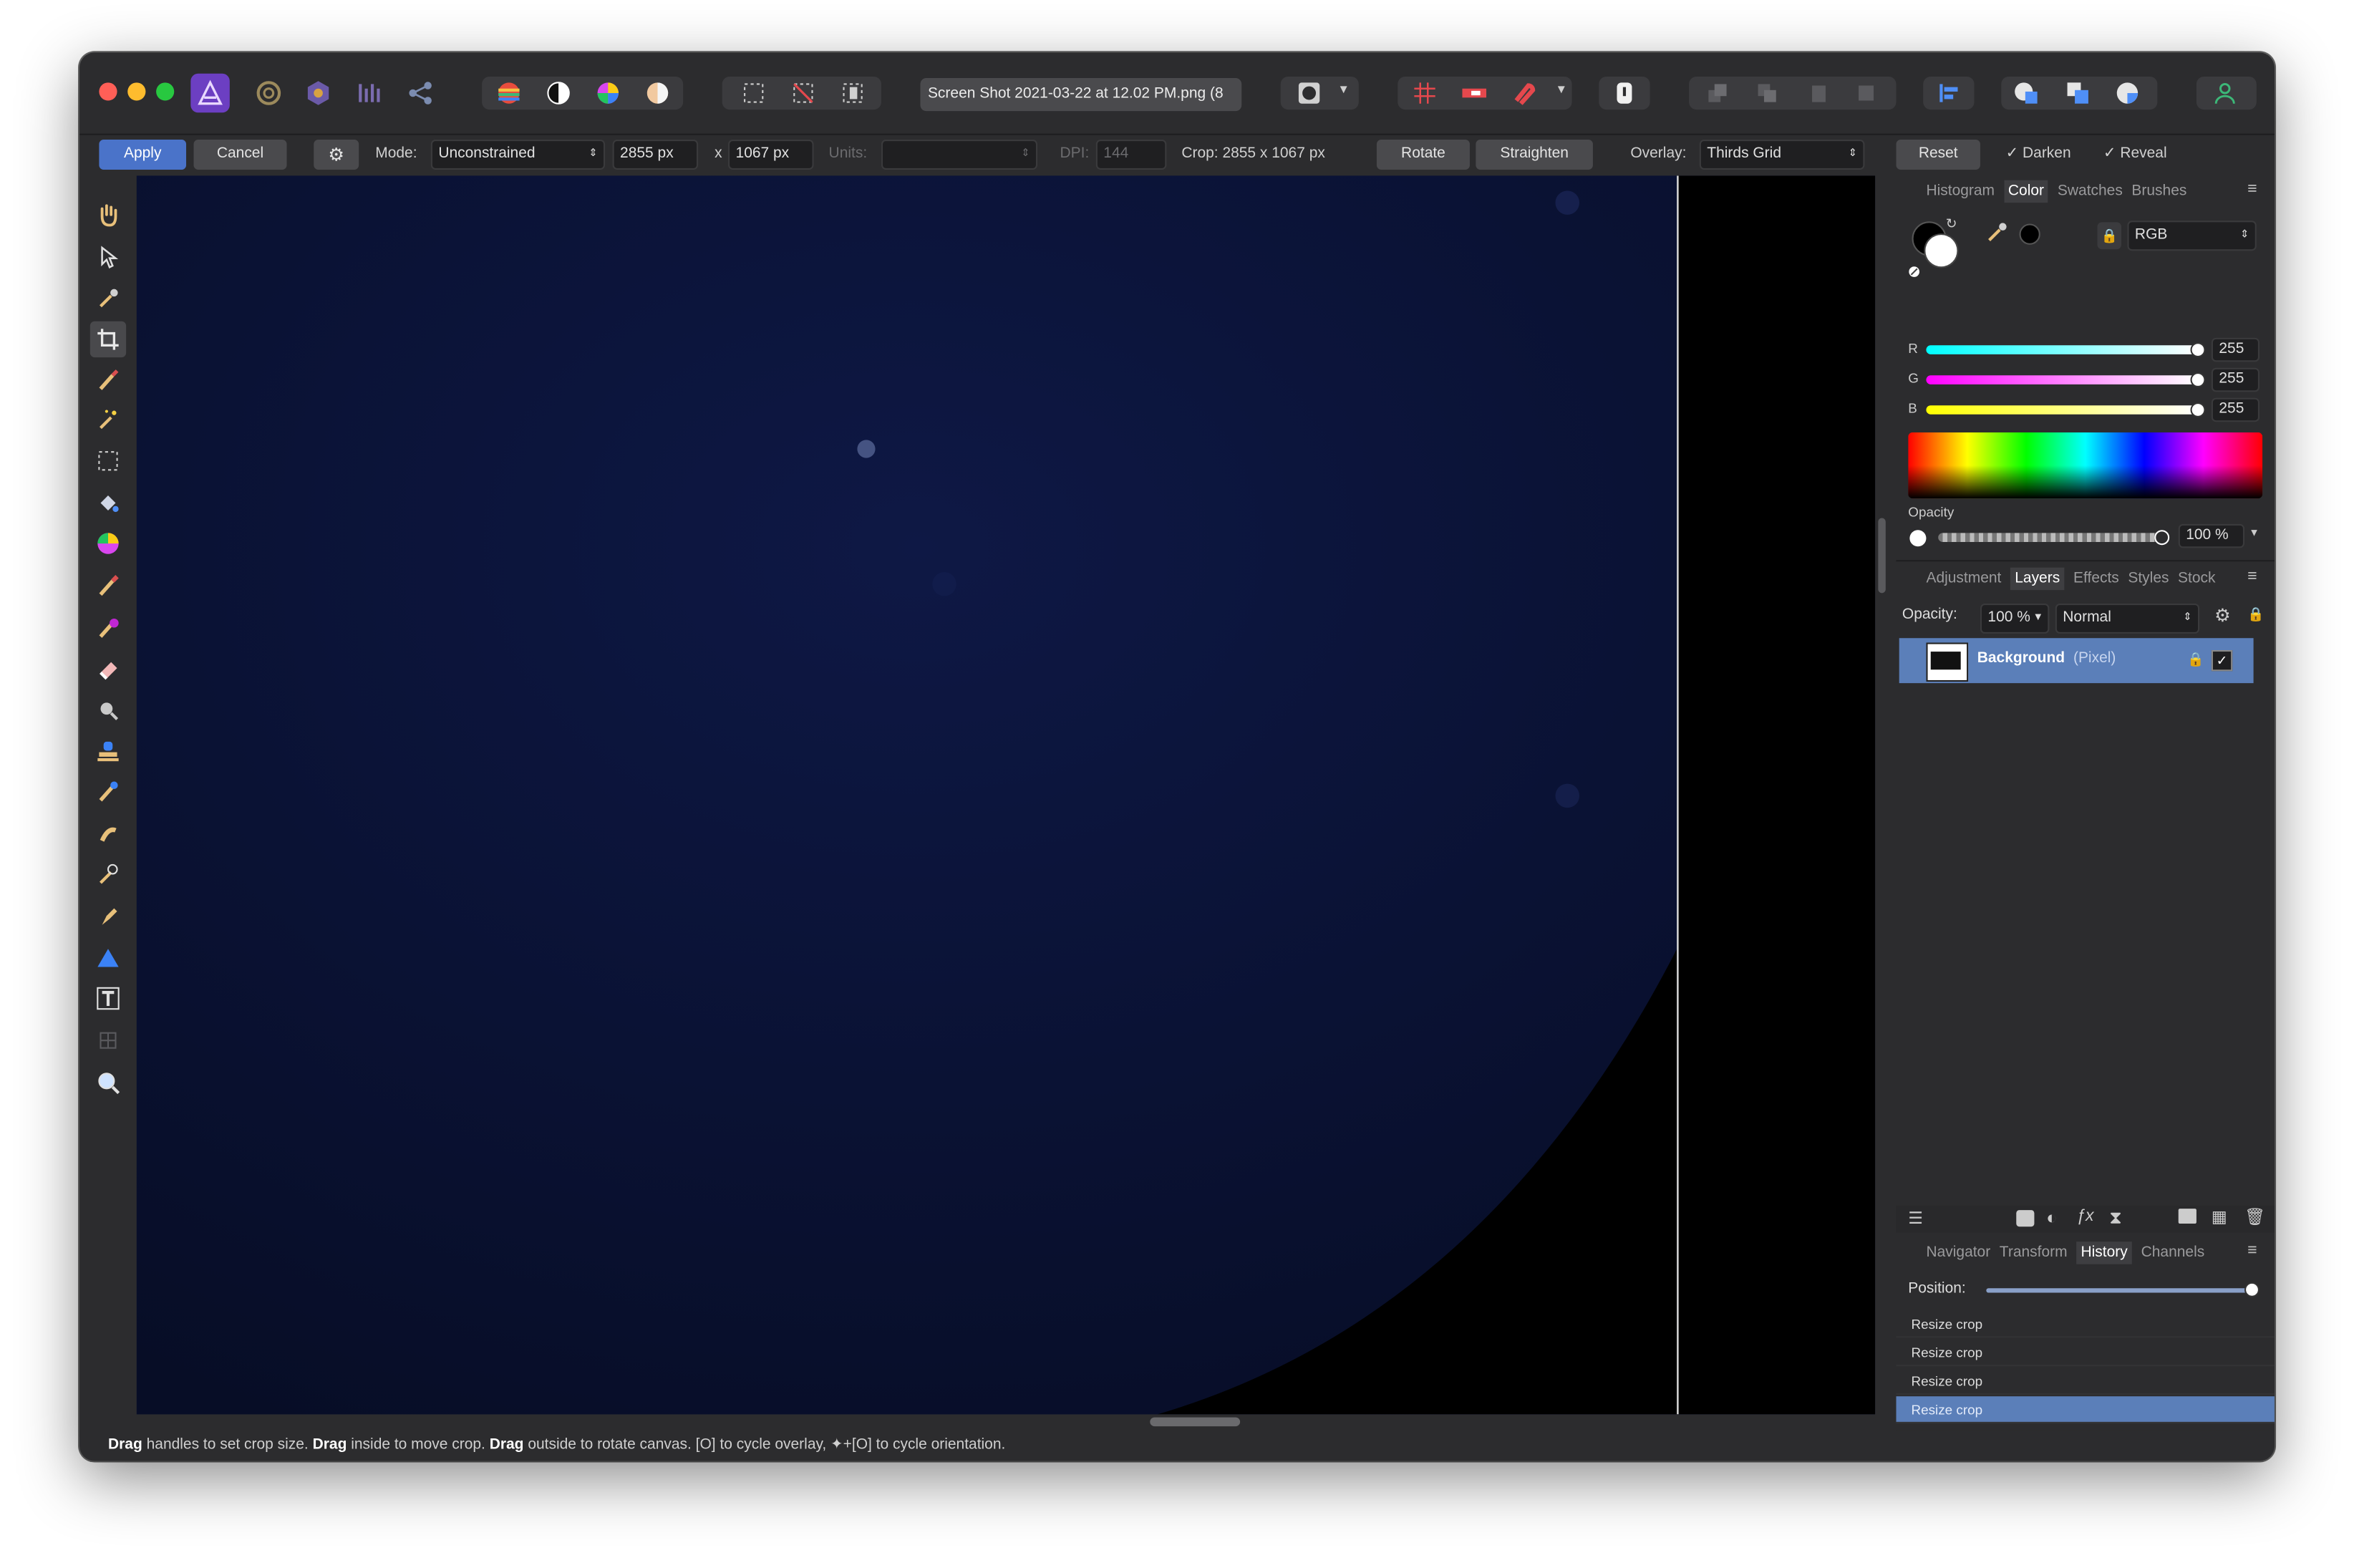 The image size is (2354, 1568). Describe the element at coordinates (2235, 409) in the screenshot. I see `channel-b-value: 255` at that location.